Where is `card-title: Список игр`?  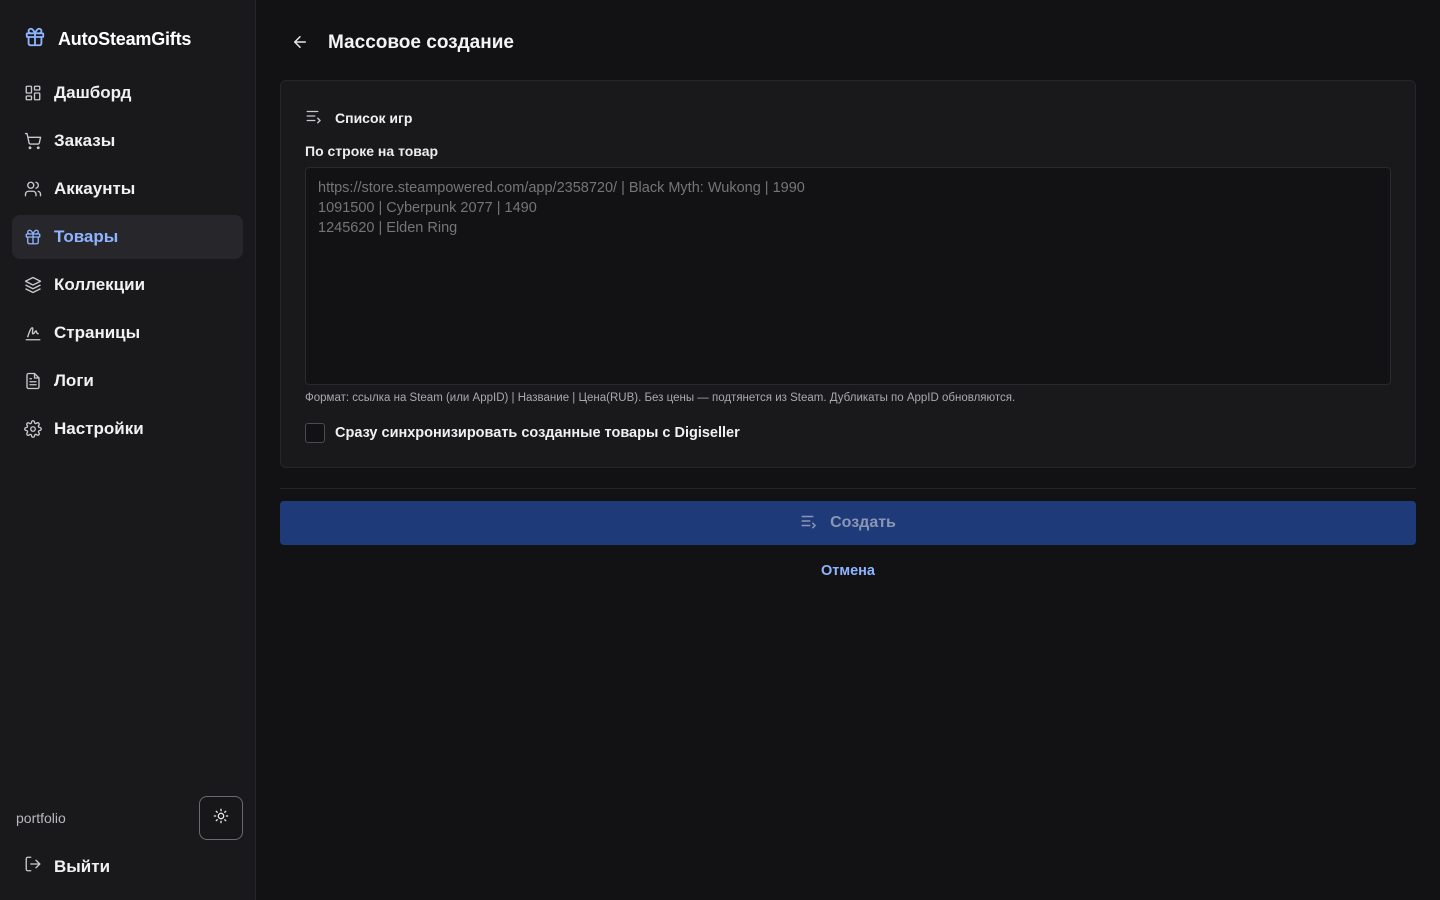 card-title: Список игр is located at coordinates (374, 117).